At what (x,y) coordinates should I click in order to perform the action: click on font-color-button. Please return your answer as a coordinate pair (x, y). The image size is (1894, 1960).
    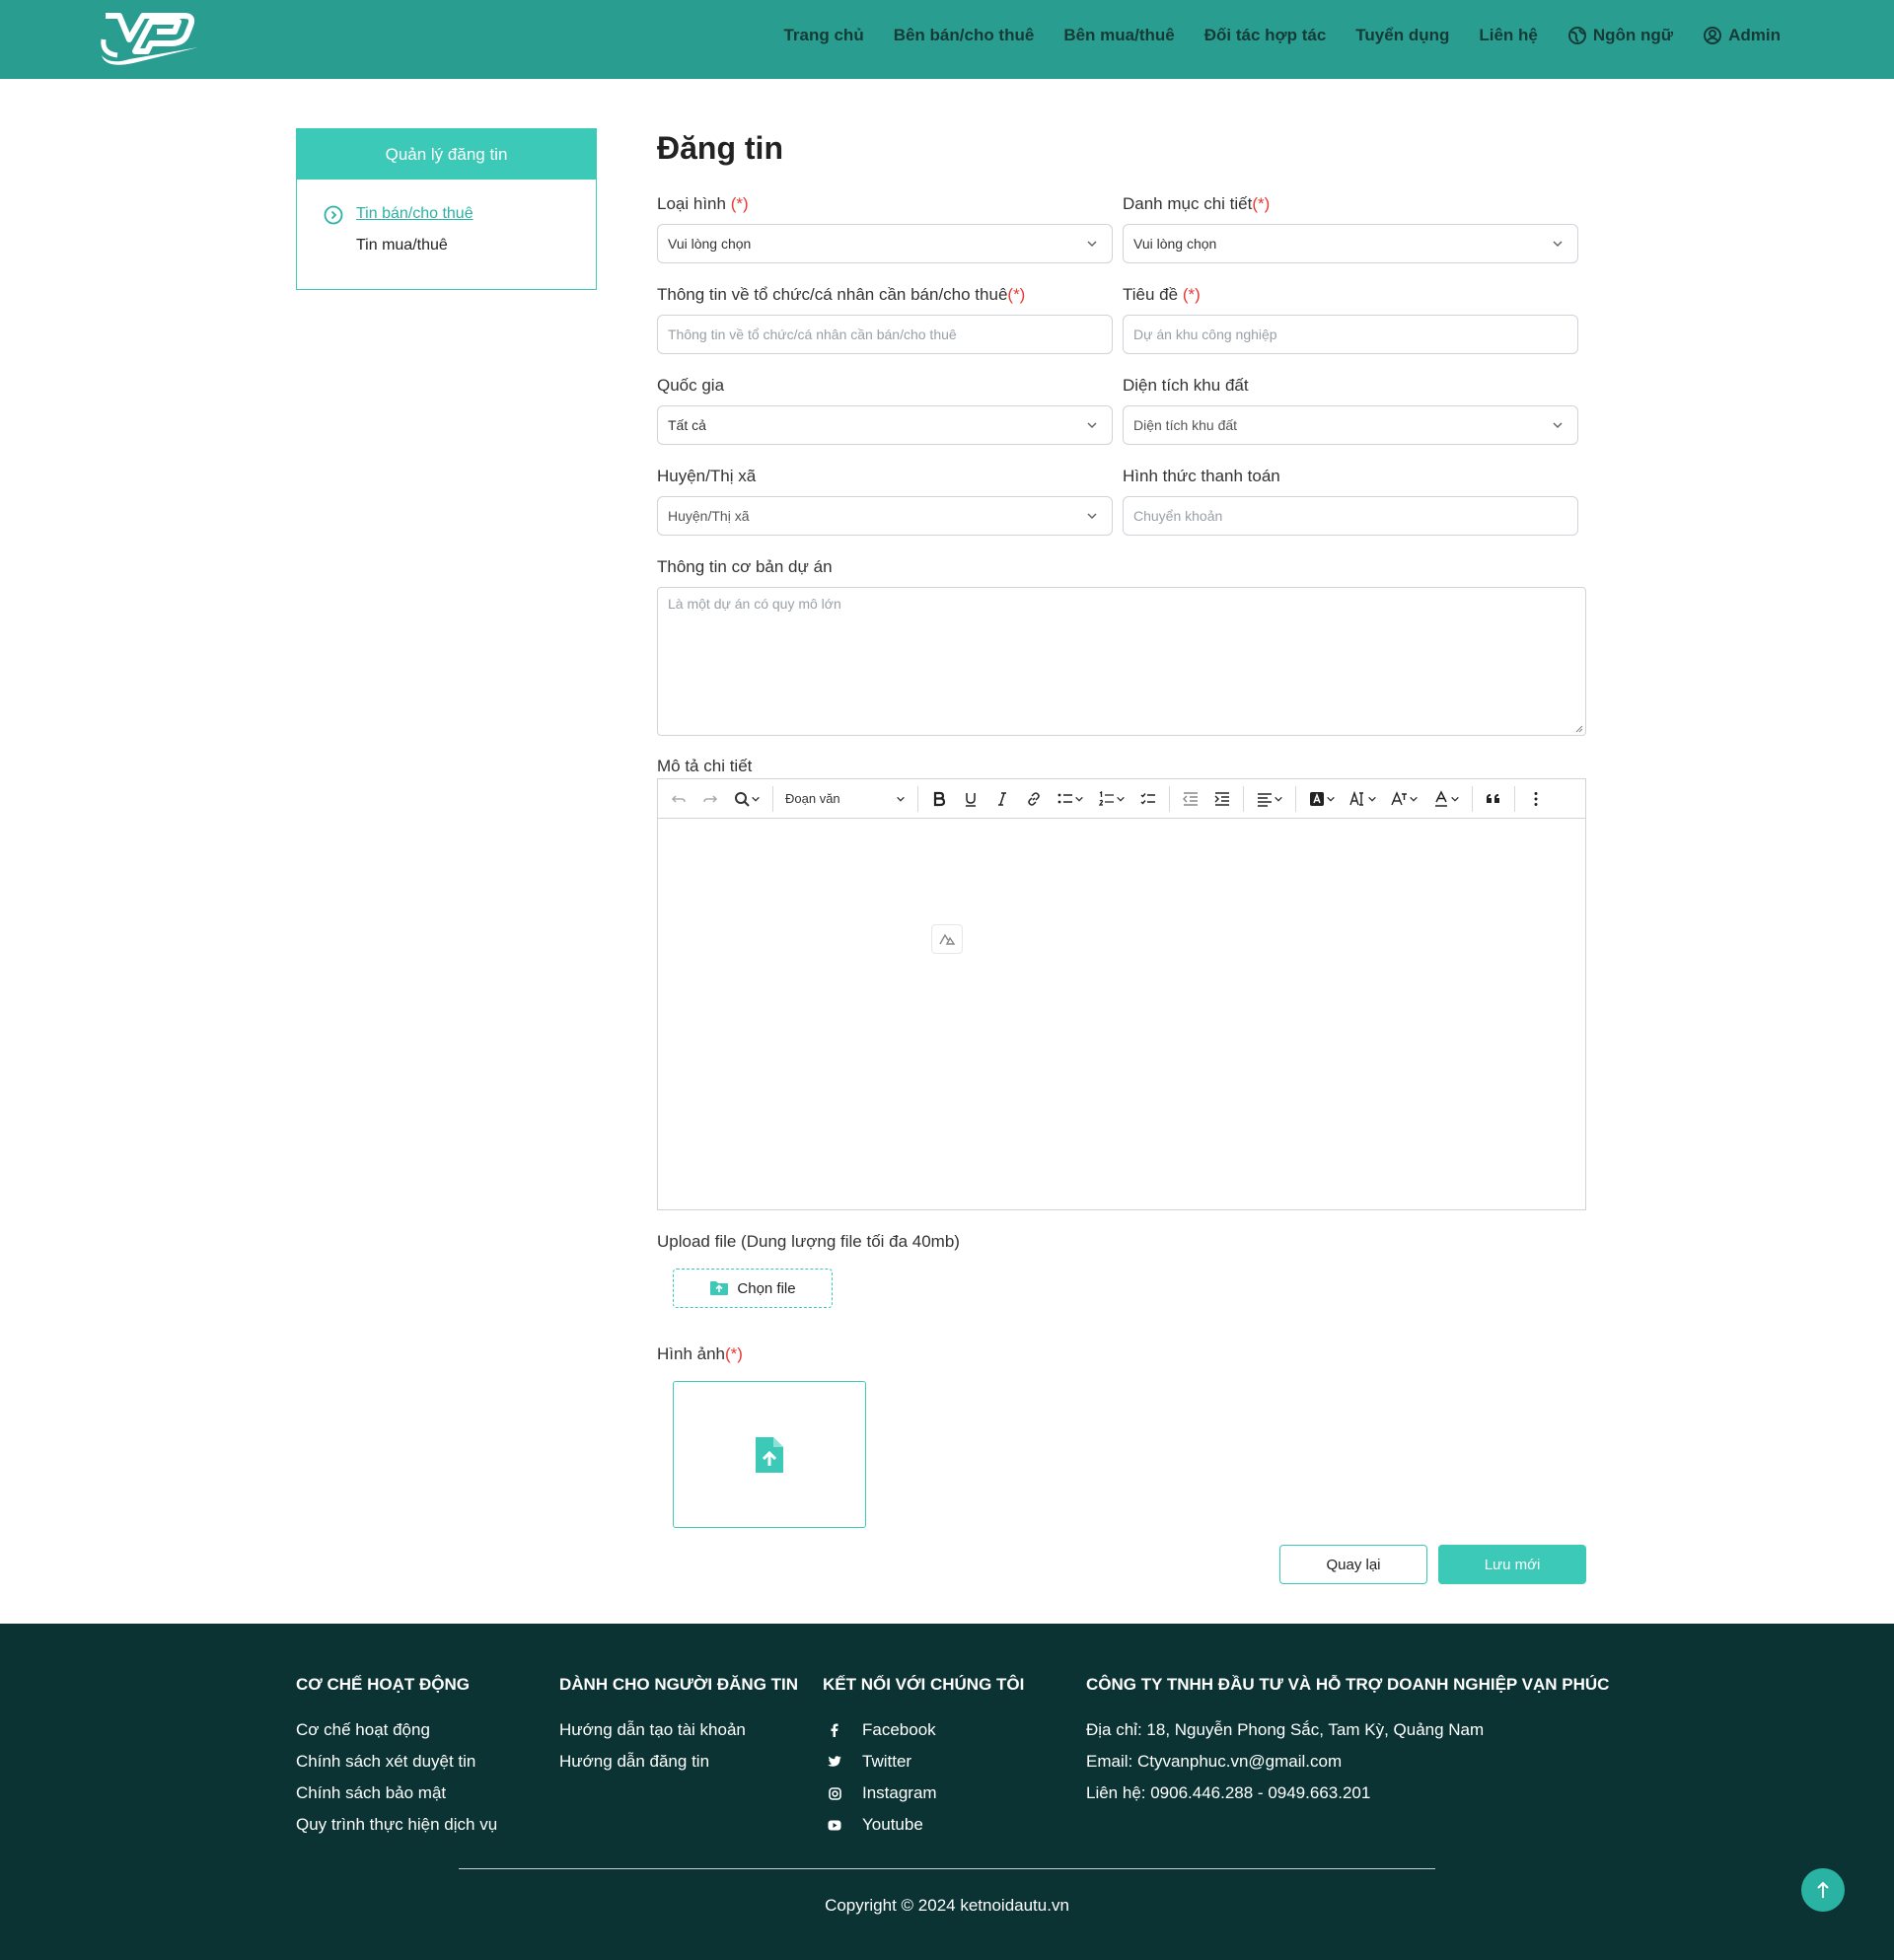
    Looking at the image, I should click on (1446, 799).